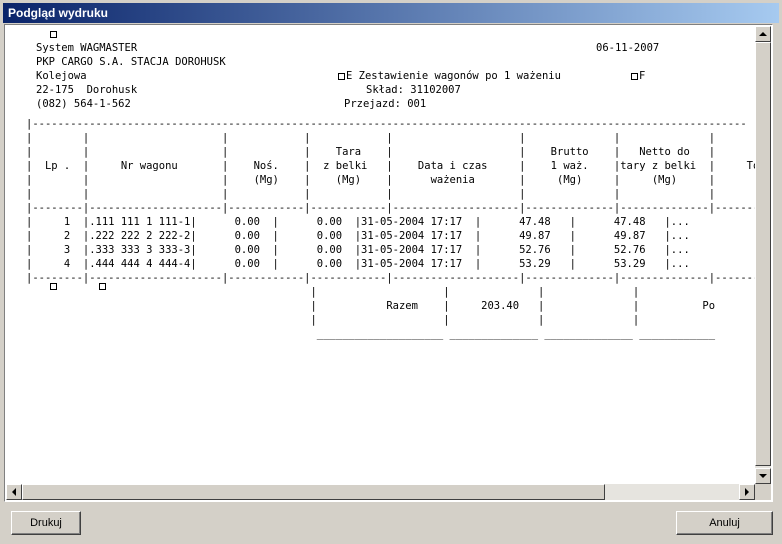 The width and height of the screenshot is (782, 544). I want to click on table-line: | Razem | 203.40 | | Po, so click(371, 306).